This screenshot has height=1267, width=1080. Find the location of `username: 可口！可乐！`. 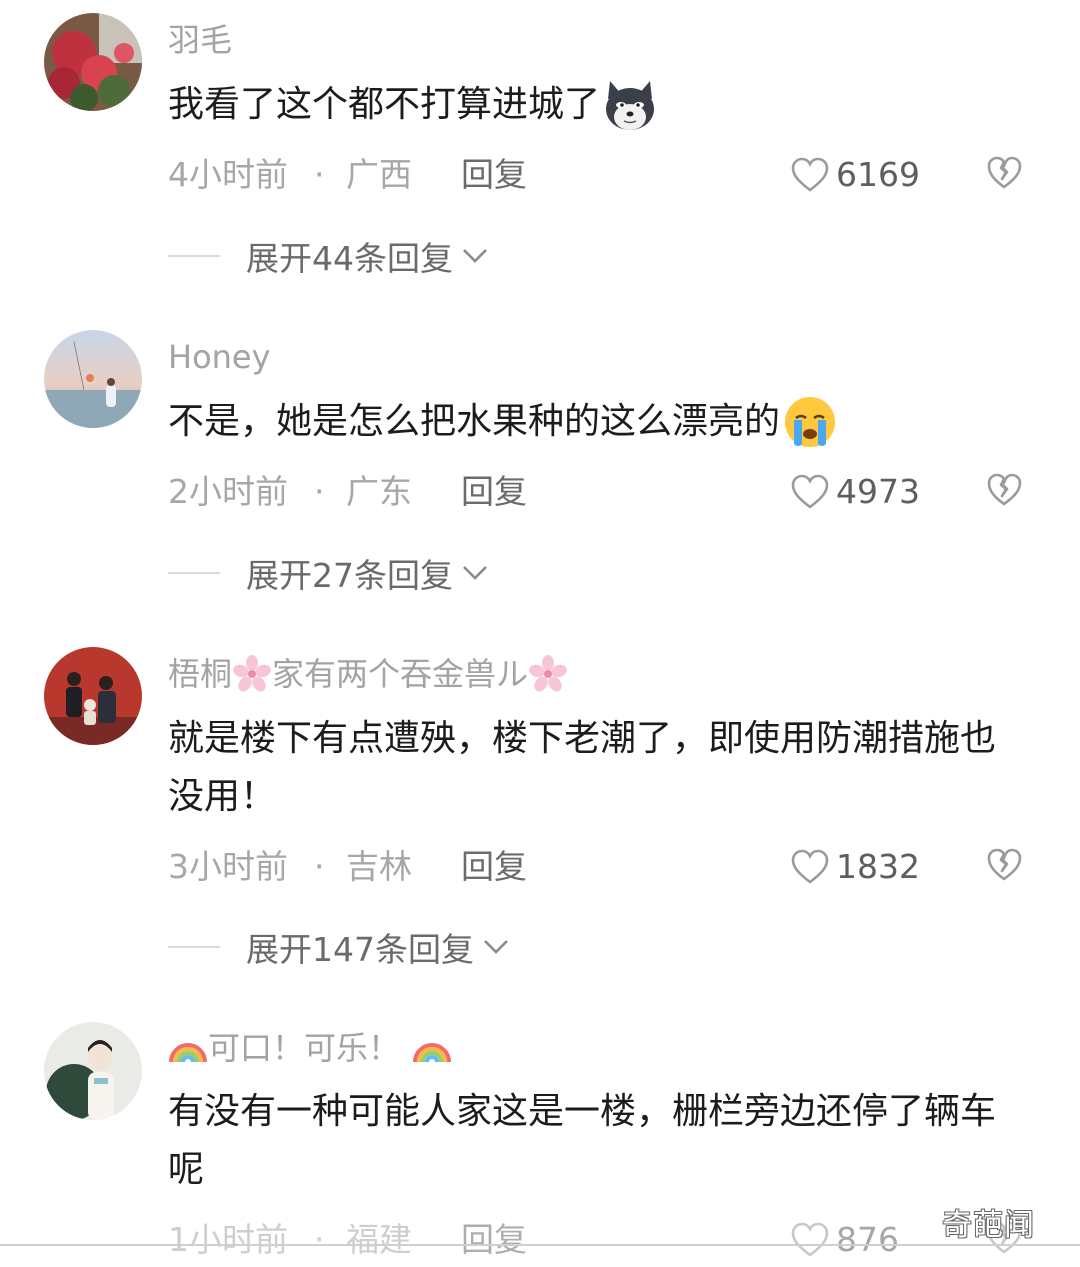

username: 可口！可乐！ is located at coordinates (310, 1048).